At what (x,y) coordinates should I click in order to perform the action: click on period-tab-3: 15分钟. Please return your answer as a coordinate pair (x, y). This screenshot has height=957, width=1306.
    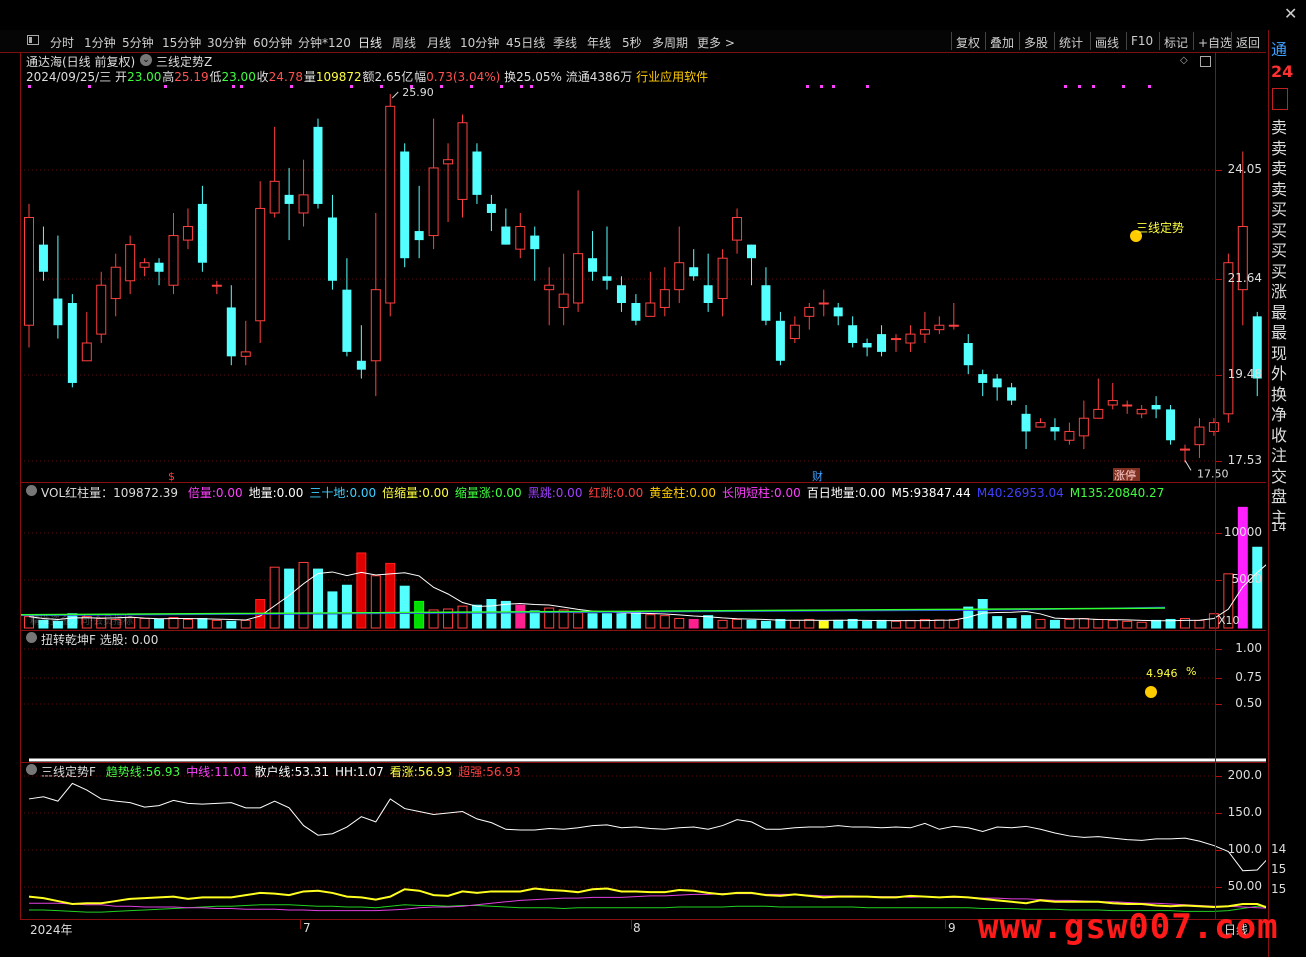
    Looking at the image, I should click on (181, 42).